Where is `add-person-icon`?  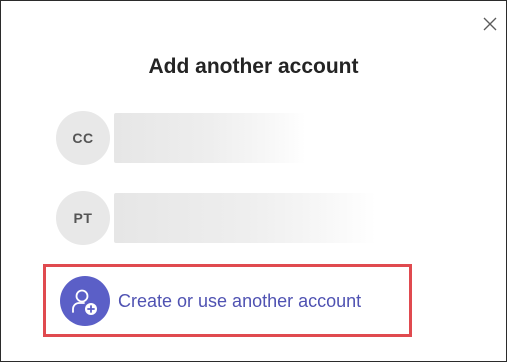
add-person-icon is located at coordinates (84, 302).